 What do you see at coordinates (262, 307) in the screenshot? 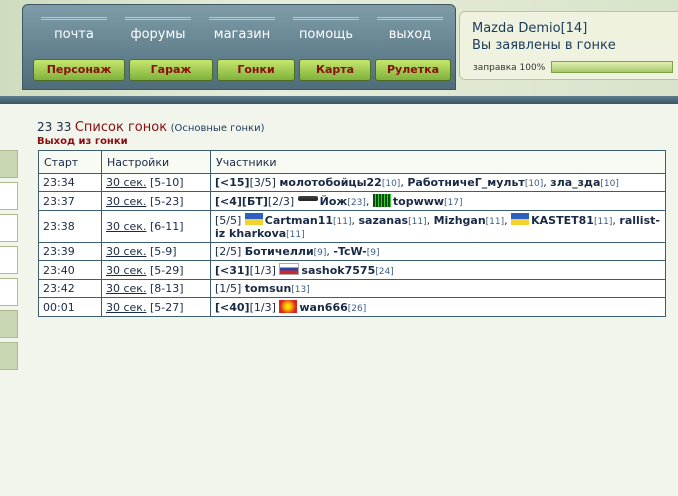
I see `participant-count: [1/3]` at bounding box center [262, 307].